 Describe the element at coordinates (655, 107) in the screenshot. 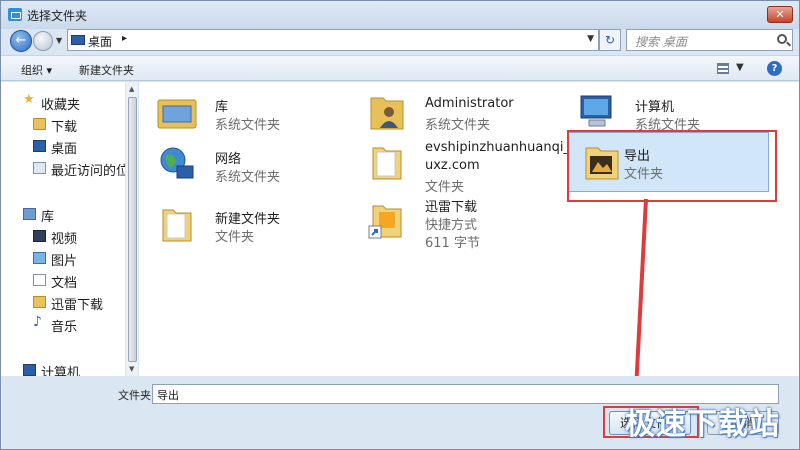

I see `item-name: 计算机` at that location.